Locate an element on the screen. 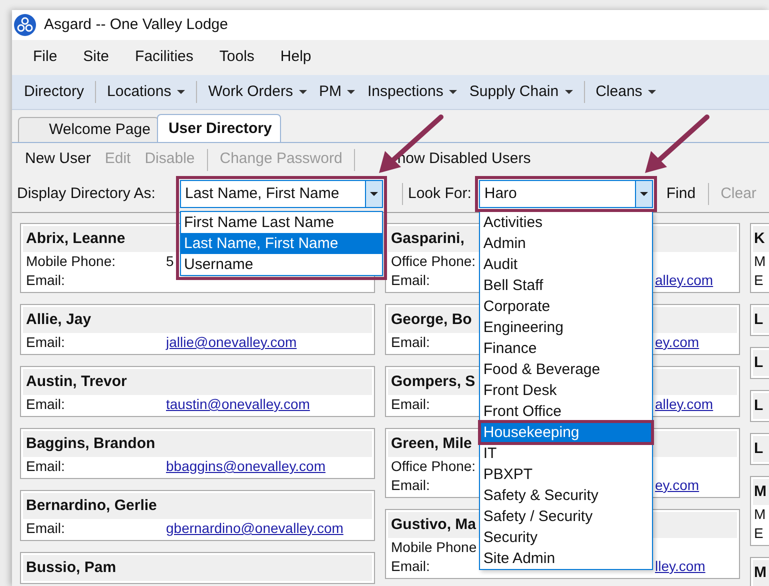 The height and width of the screenshot is (586, 769). contact-name: Bernardino, Gerlie is located at coordinates (197, 506).